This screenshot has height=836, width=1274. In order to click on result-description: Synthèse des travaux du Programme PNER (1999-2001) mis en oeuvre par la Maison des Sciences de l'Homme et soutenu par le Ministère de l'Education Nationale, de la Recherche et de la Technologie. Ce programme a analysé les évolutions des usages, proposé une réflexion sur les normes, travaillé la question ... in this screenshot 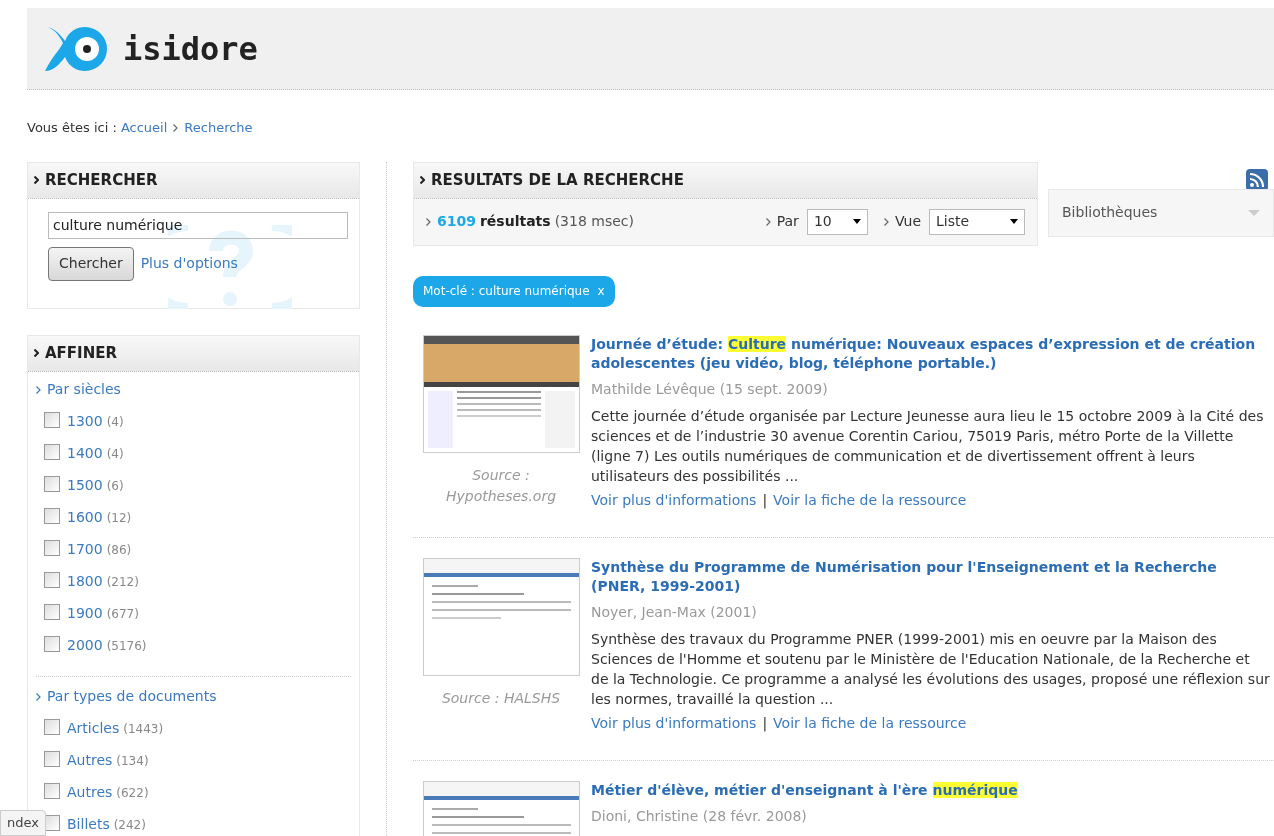, I will do `click(930, 669)`.